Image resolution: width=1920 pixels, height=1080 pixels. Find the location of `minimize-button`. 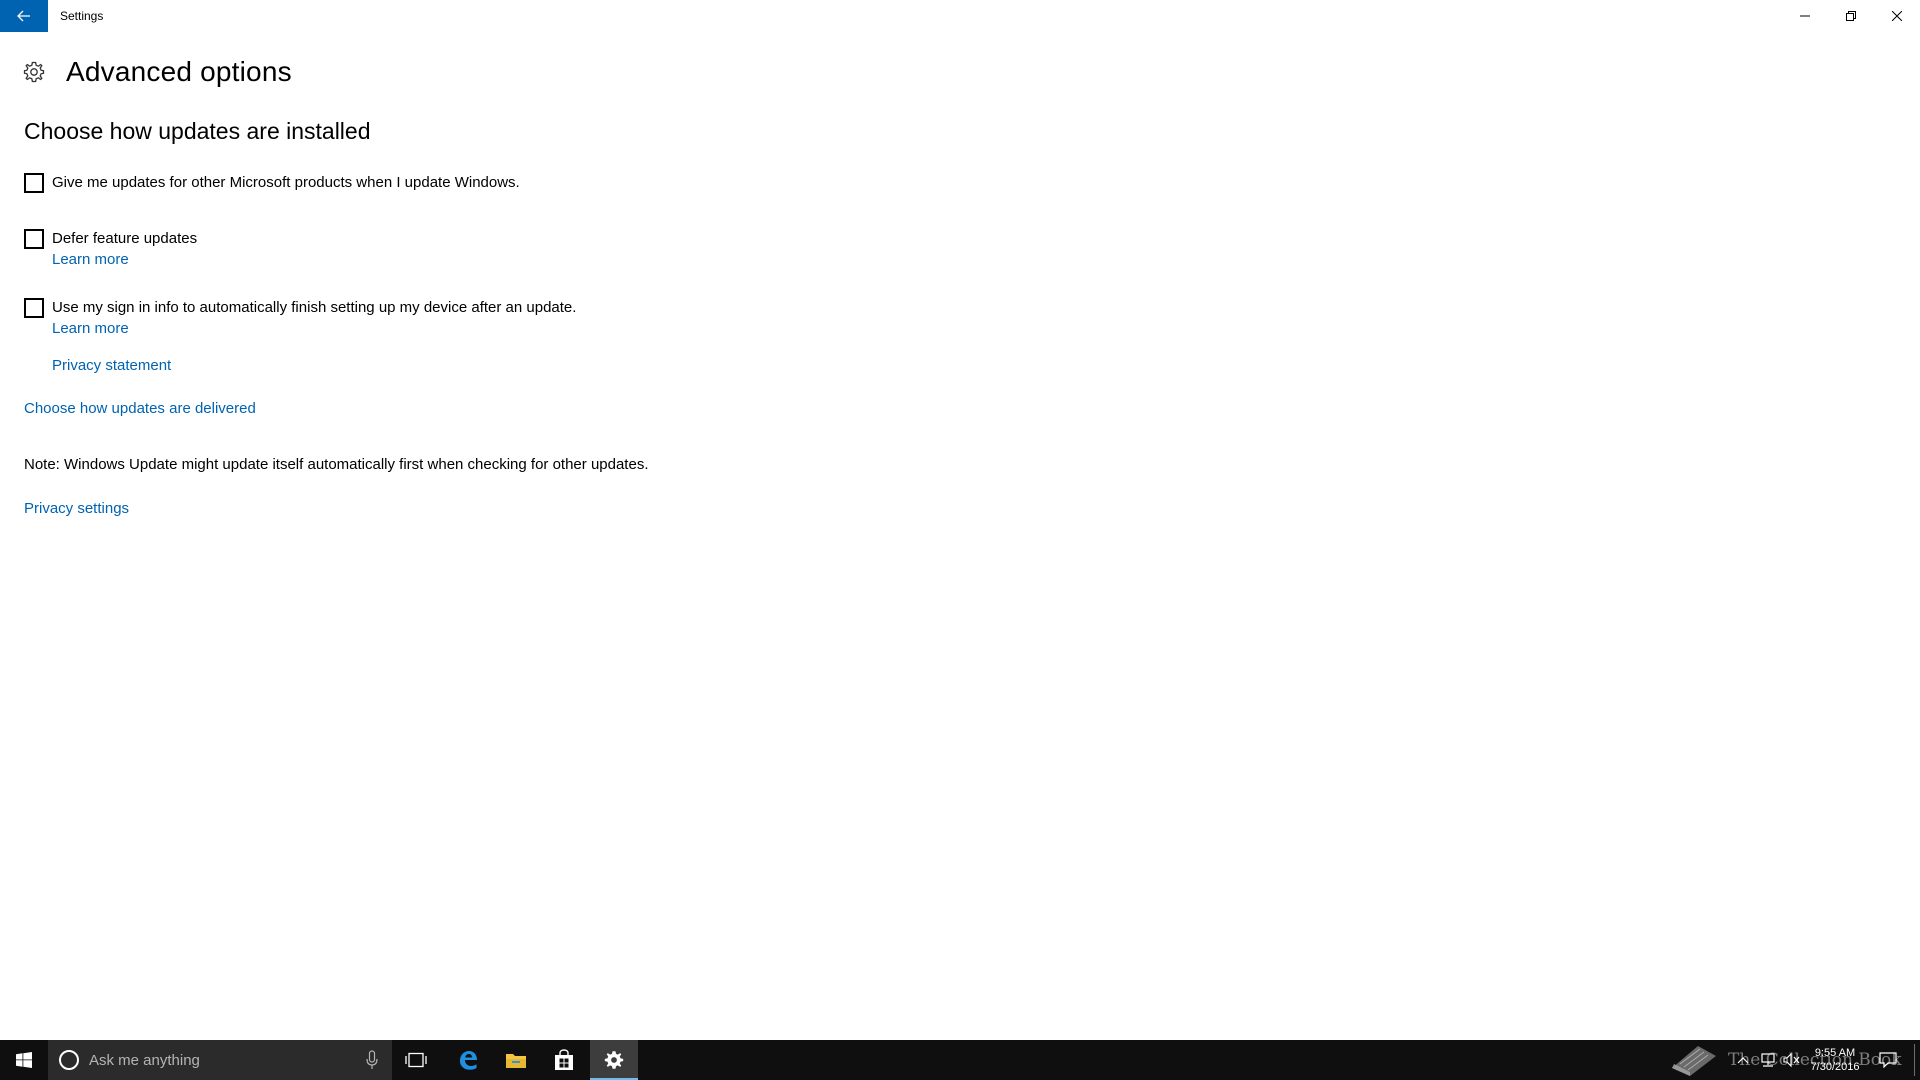

minimize-button is located at coordinates (1805, 16).